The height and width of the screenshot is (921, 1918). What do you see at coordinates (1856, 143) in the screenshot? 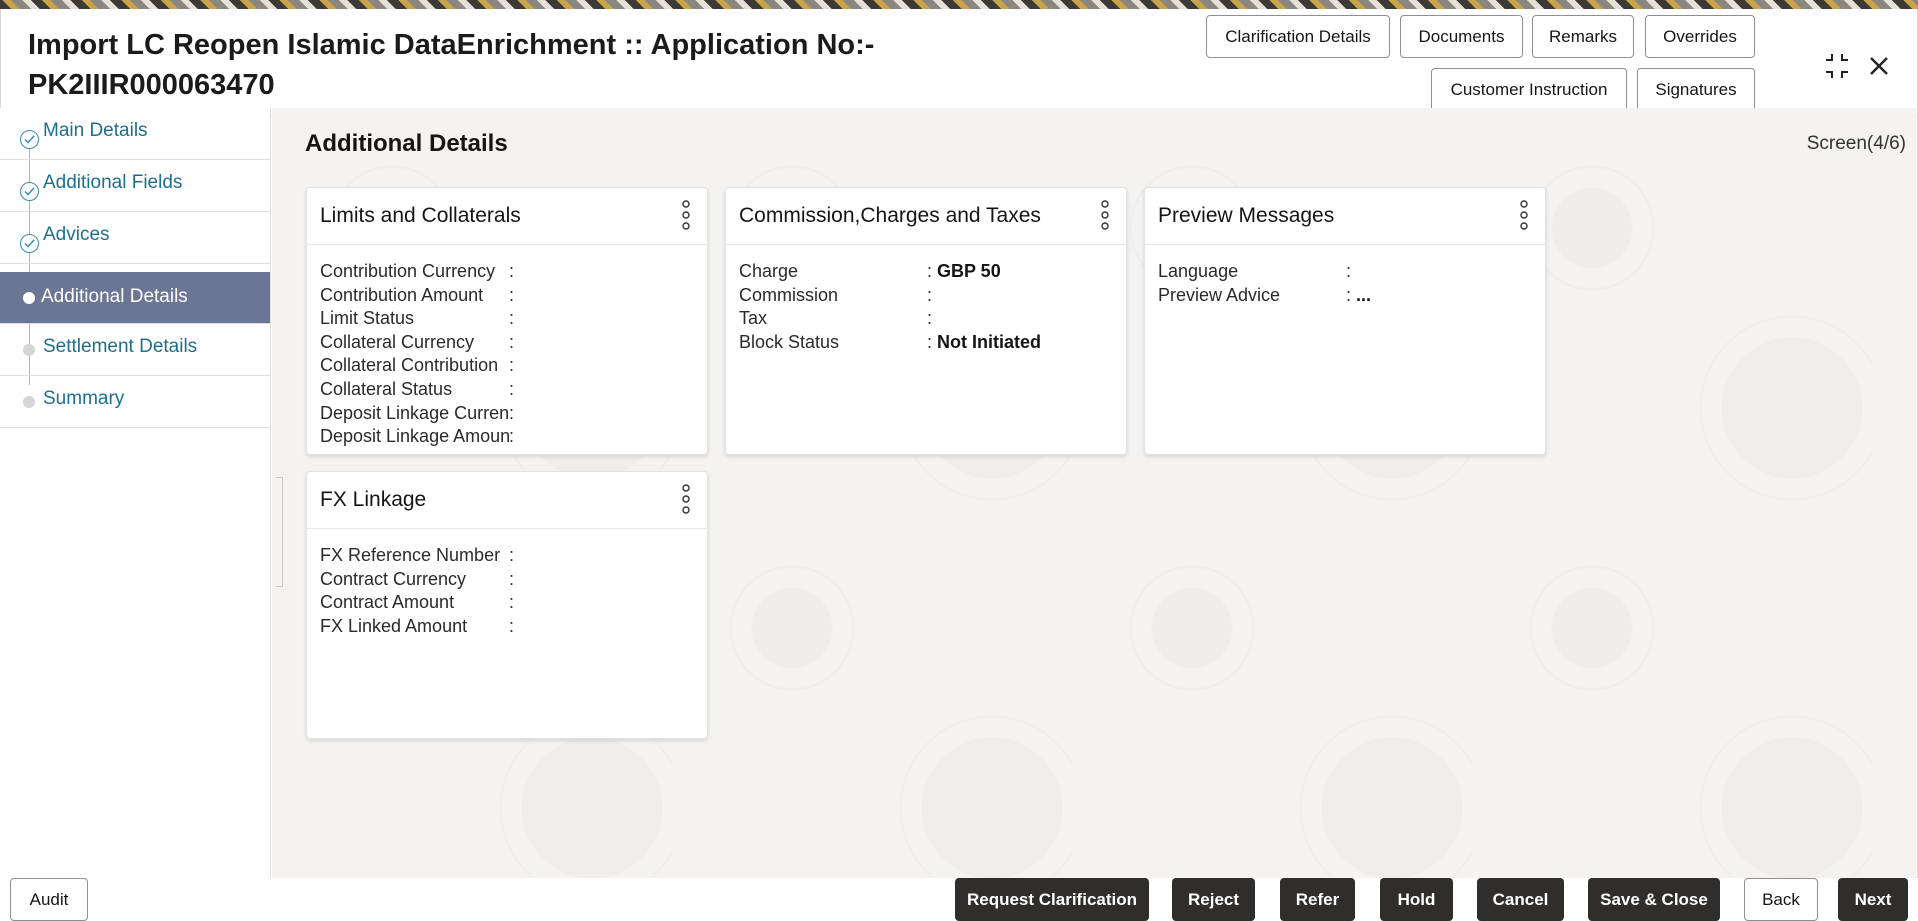
I see `screen-indicator: Screen(4/6)` at bounding box center [1856, 143].